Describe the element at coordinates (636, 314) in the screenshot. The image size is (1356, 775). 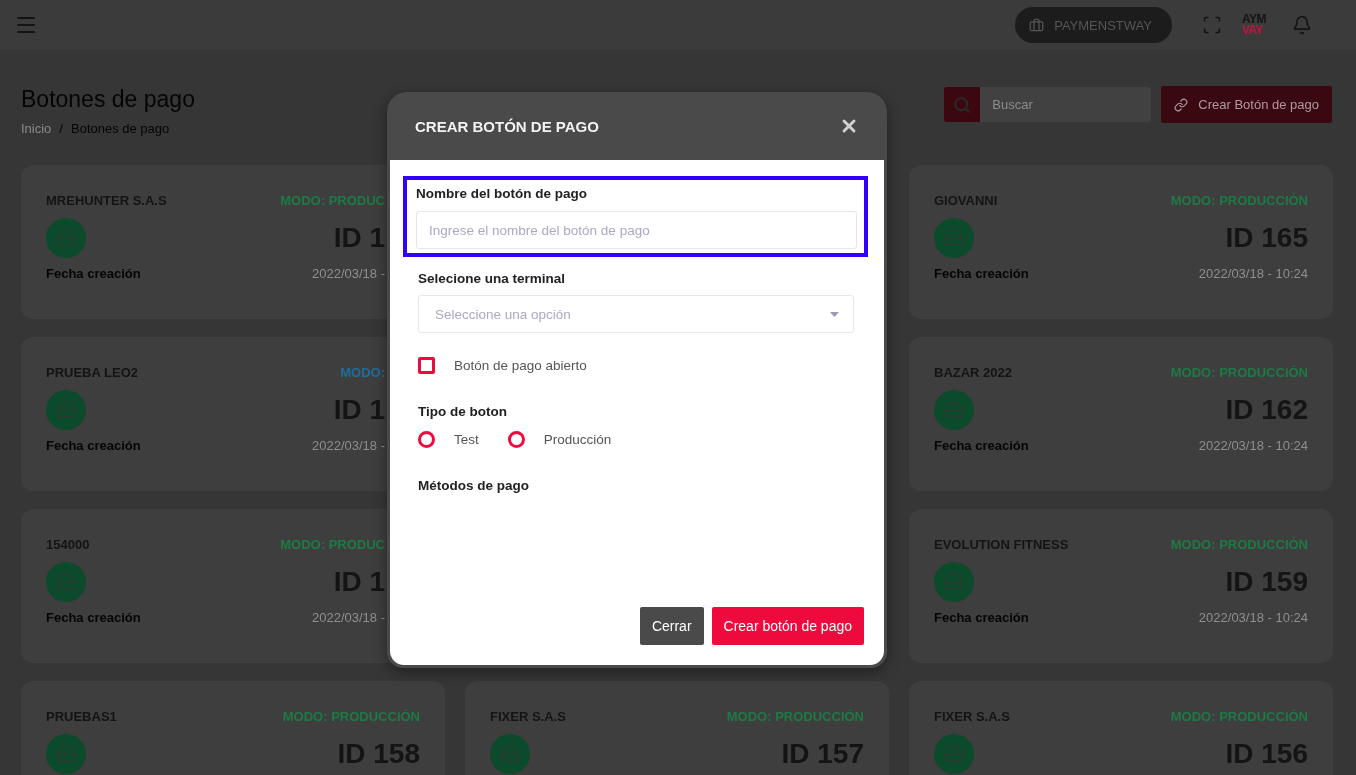
I see `terminal-select: Seleccione una opción` at that location.